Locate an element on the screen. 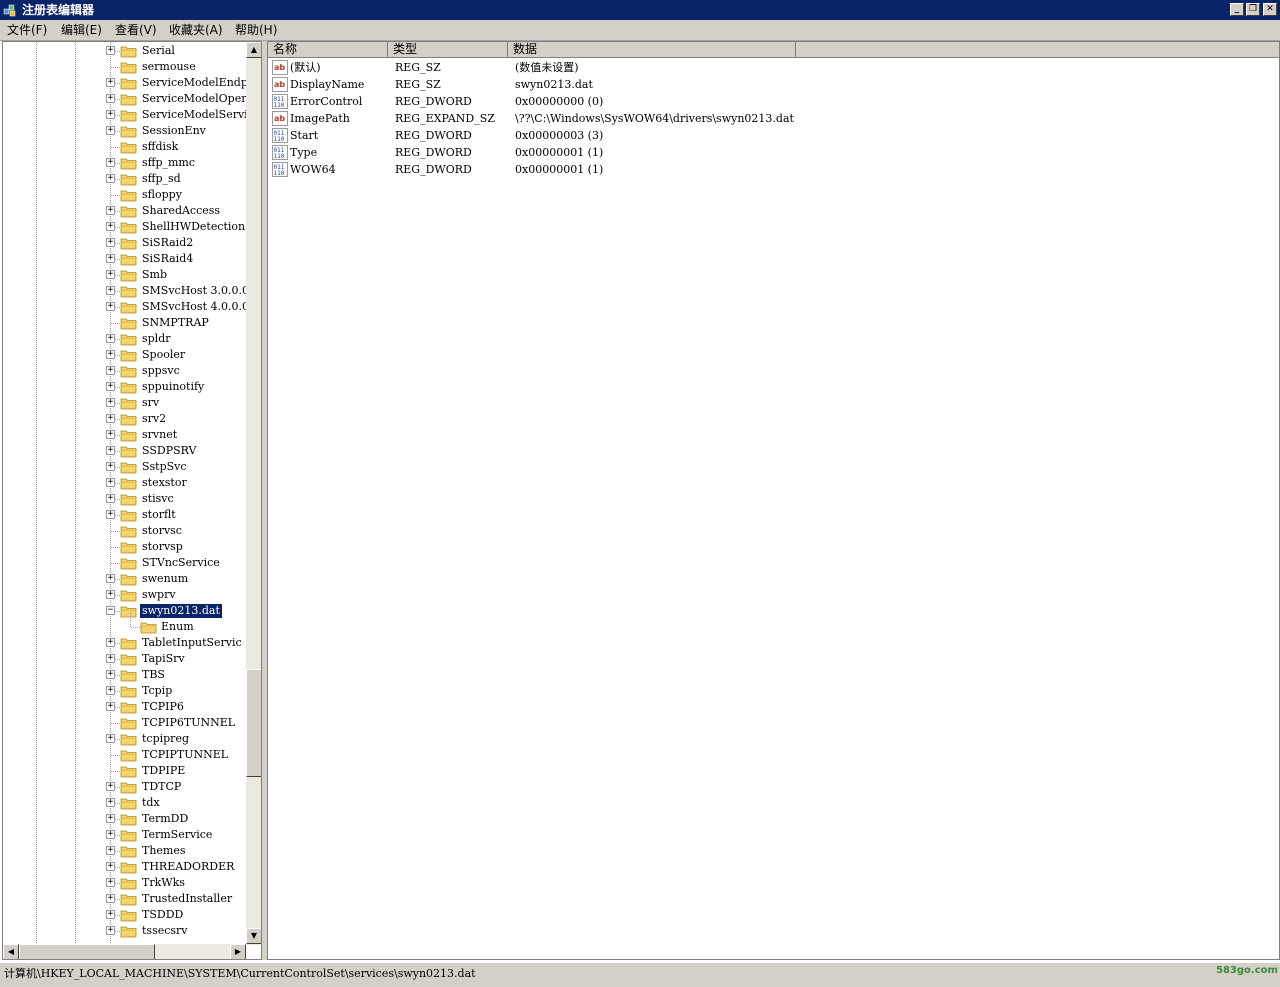 This screenshot has height=987, width=1280. tree-node: + TermService is located at coordinates (123, 835).